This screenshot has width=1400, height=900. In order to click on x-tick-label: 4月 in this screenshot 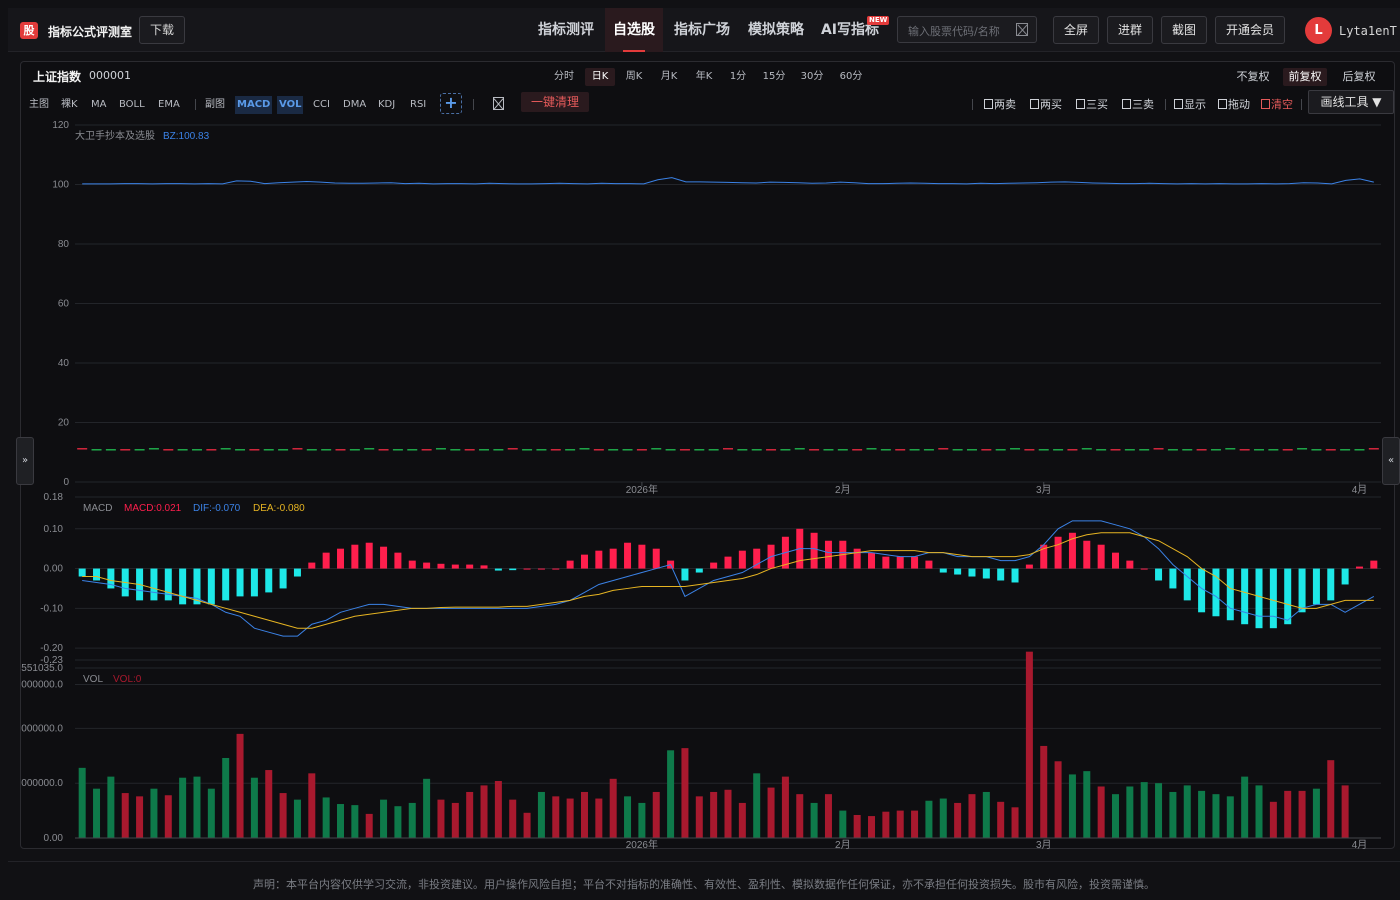, I will do `click(1360, 490)`.